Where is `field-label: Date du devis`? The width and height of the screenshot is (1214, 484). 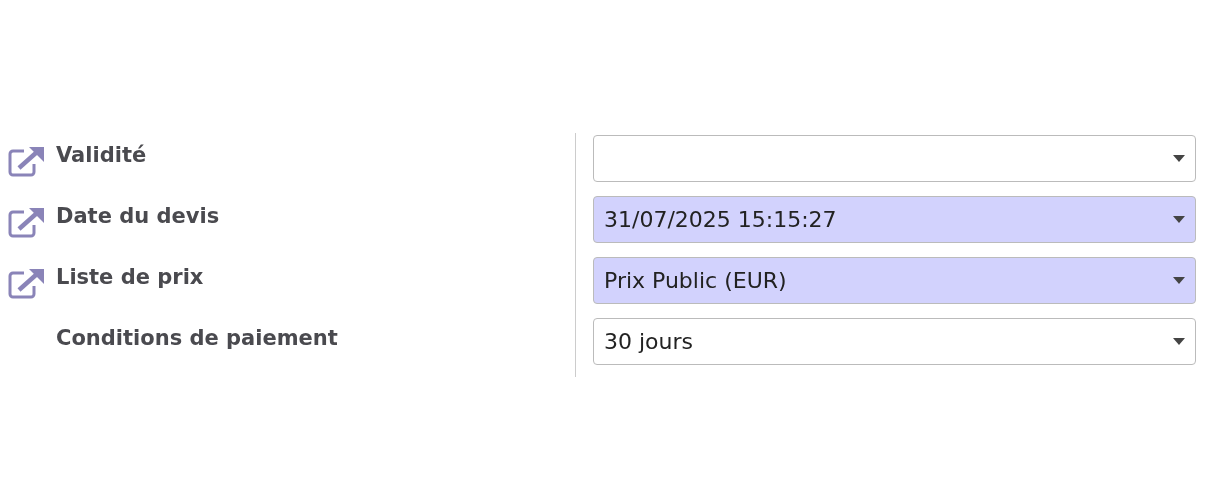
field-label: Date du devis is located at coordinates (138, 216).